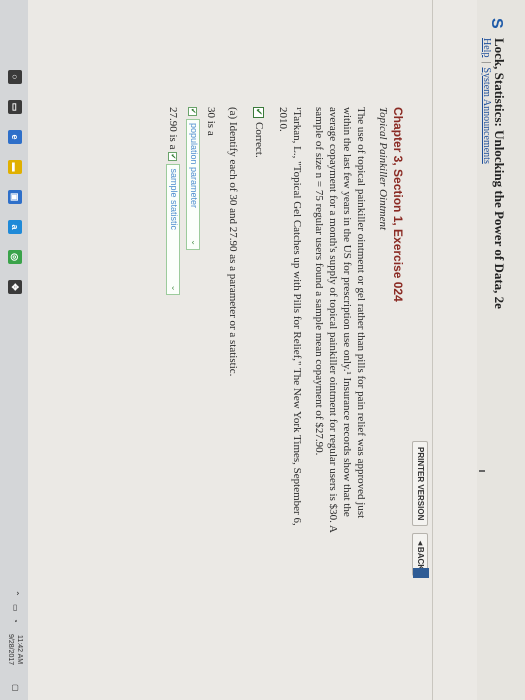 The width and height of the screenshot is (525, 700). I want to click on correct-banner: Correct., so click(259, 327).